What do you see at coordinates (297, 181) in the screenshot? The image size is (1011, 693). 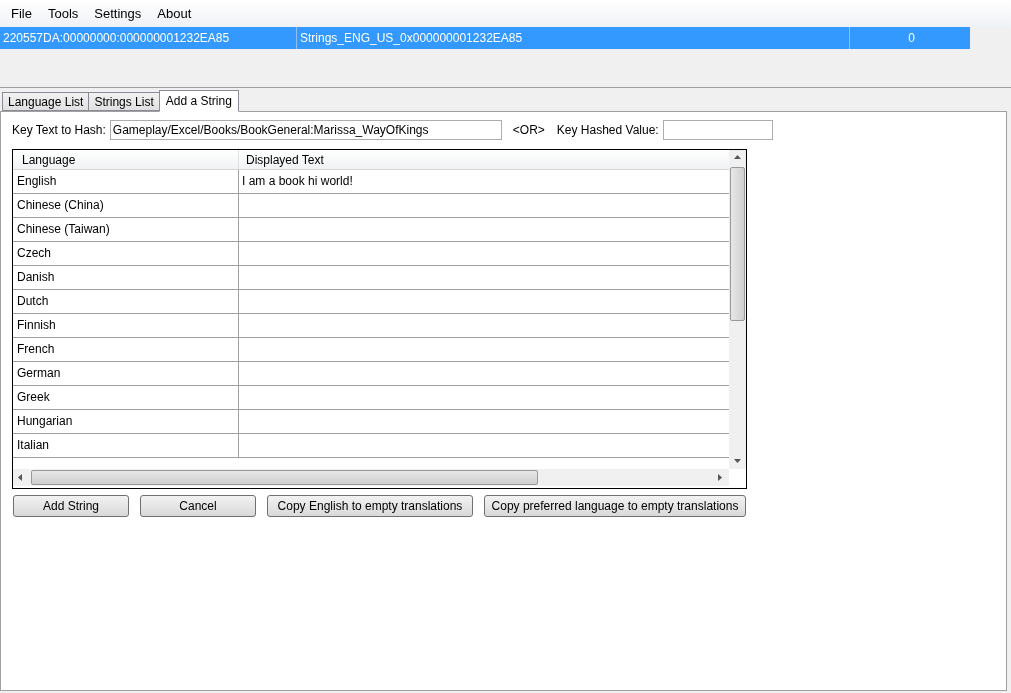 I see `table-cell-text: I am a book hi world!` at bounding box center [297, 181].